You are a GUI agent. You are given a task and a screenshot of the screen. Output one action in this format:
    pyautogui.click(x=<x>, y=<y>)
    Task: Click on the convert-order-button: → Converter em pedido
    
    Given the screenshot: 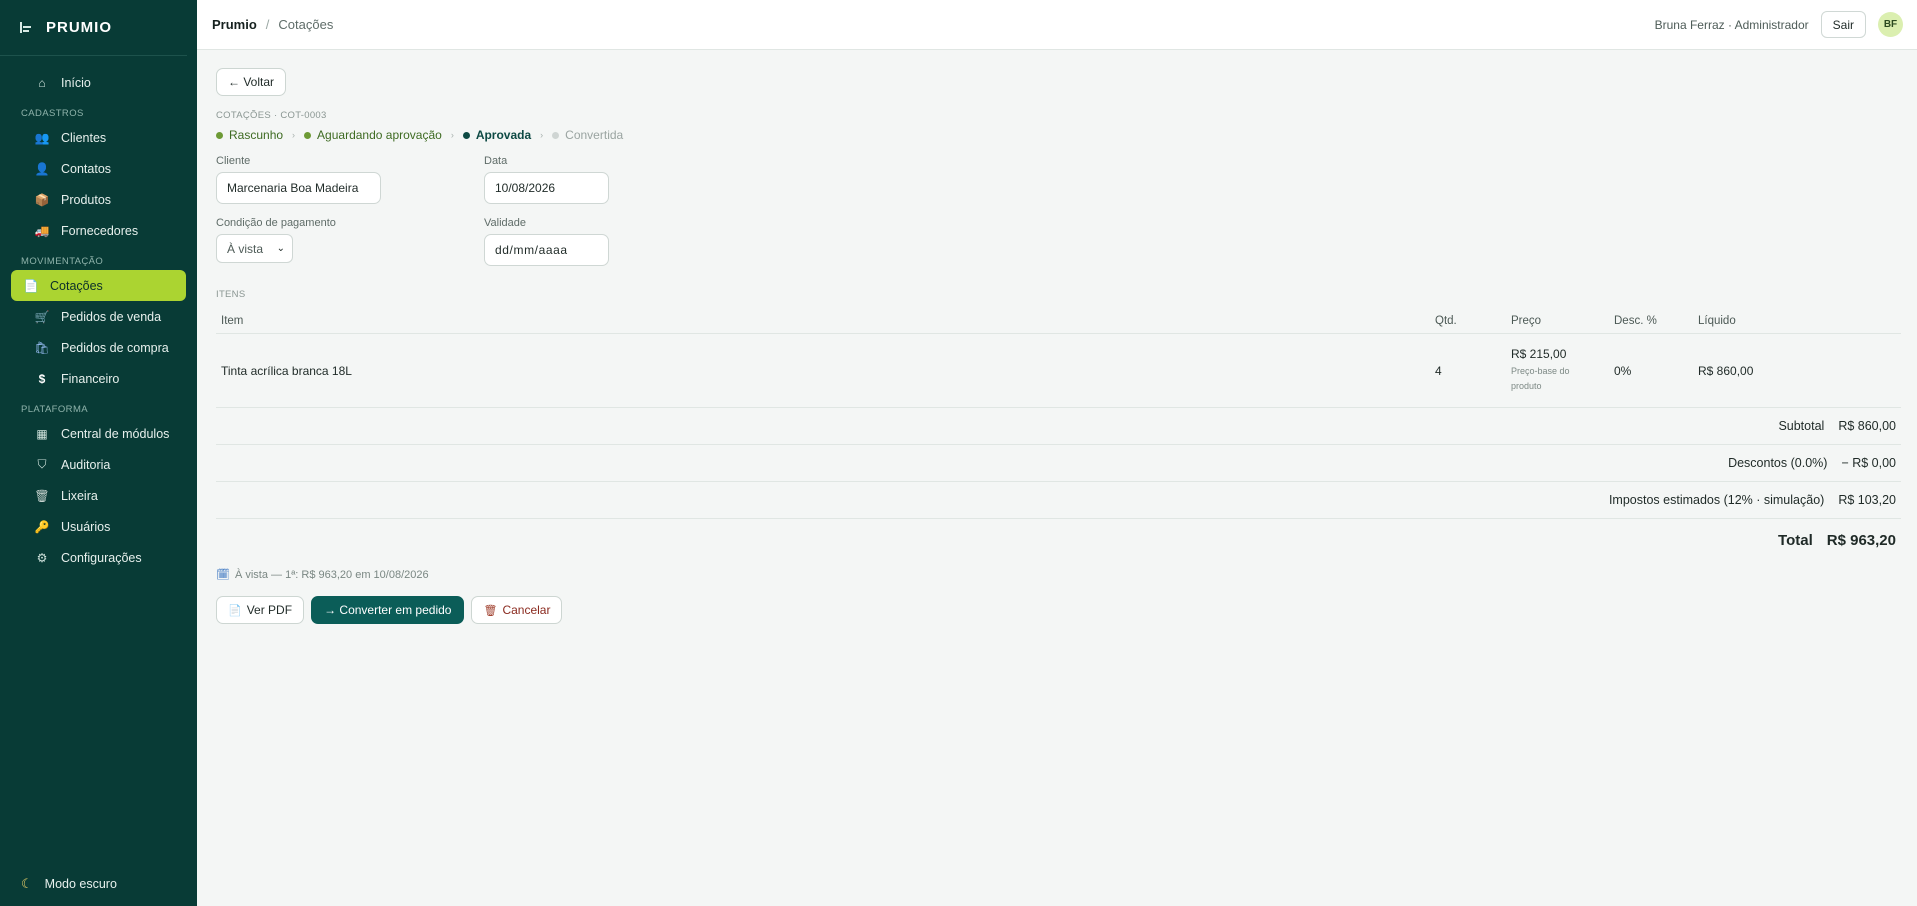 What is the action you would take?
    pyautogui.click(x=388, y=610)
    